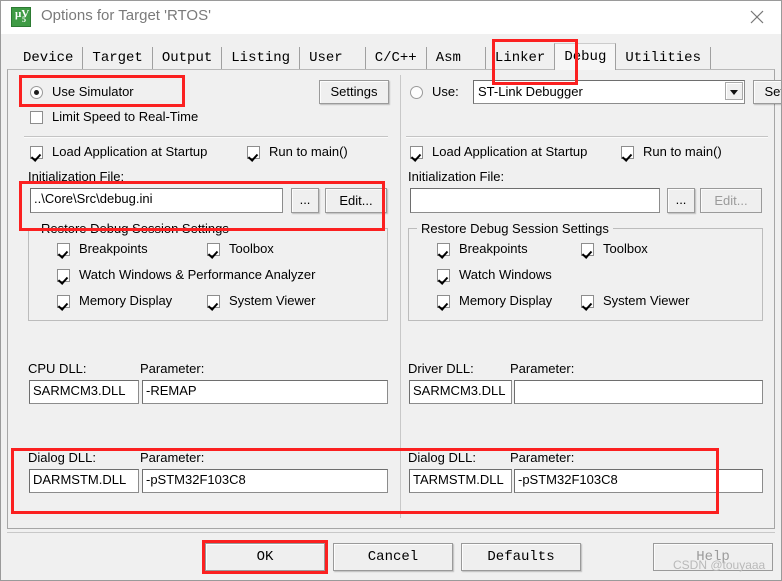 This screenshot has height=581, width=782. Describe the element at coordinates (126, 15) in the screenshot. I see `window-title: Options for Target 'RTOS'` at that location.